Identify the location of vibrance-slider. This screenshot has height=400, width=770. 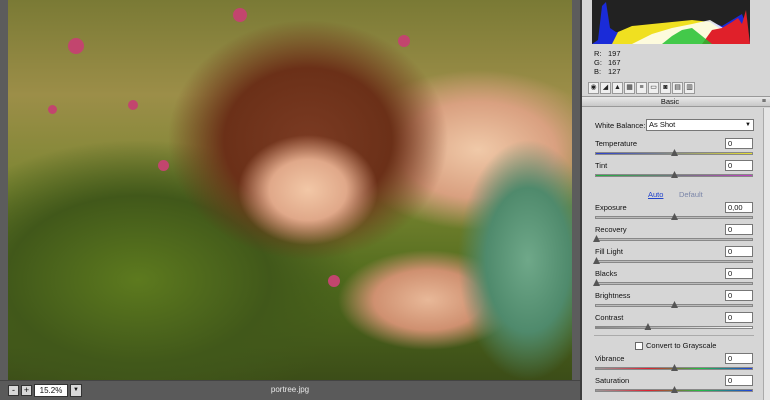
(674, 367).